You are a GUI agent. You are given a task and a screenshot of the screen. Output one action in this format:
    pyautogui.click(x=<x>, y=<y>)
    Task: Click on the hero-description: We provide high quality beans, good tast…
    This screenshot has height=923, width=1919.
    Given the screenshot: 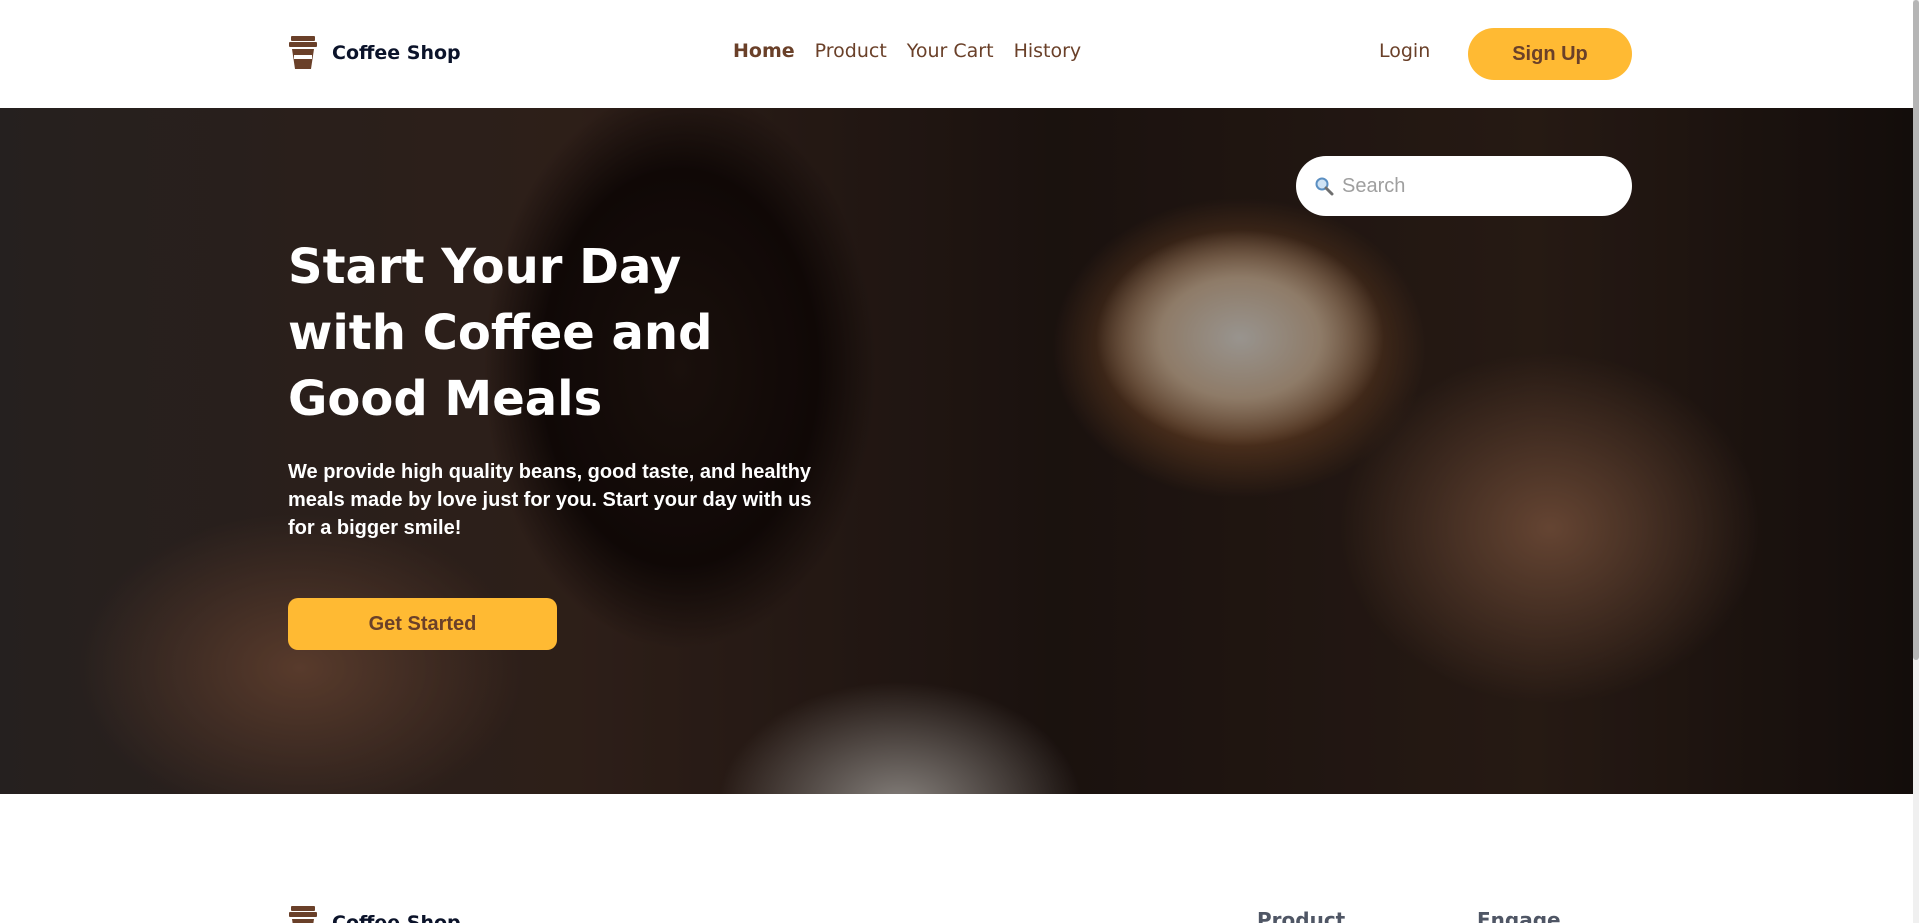 What is the action you would take?
    pyautogui.click(x=550, y=500)
    